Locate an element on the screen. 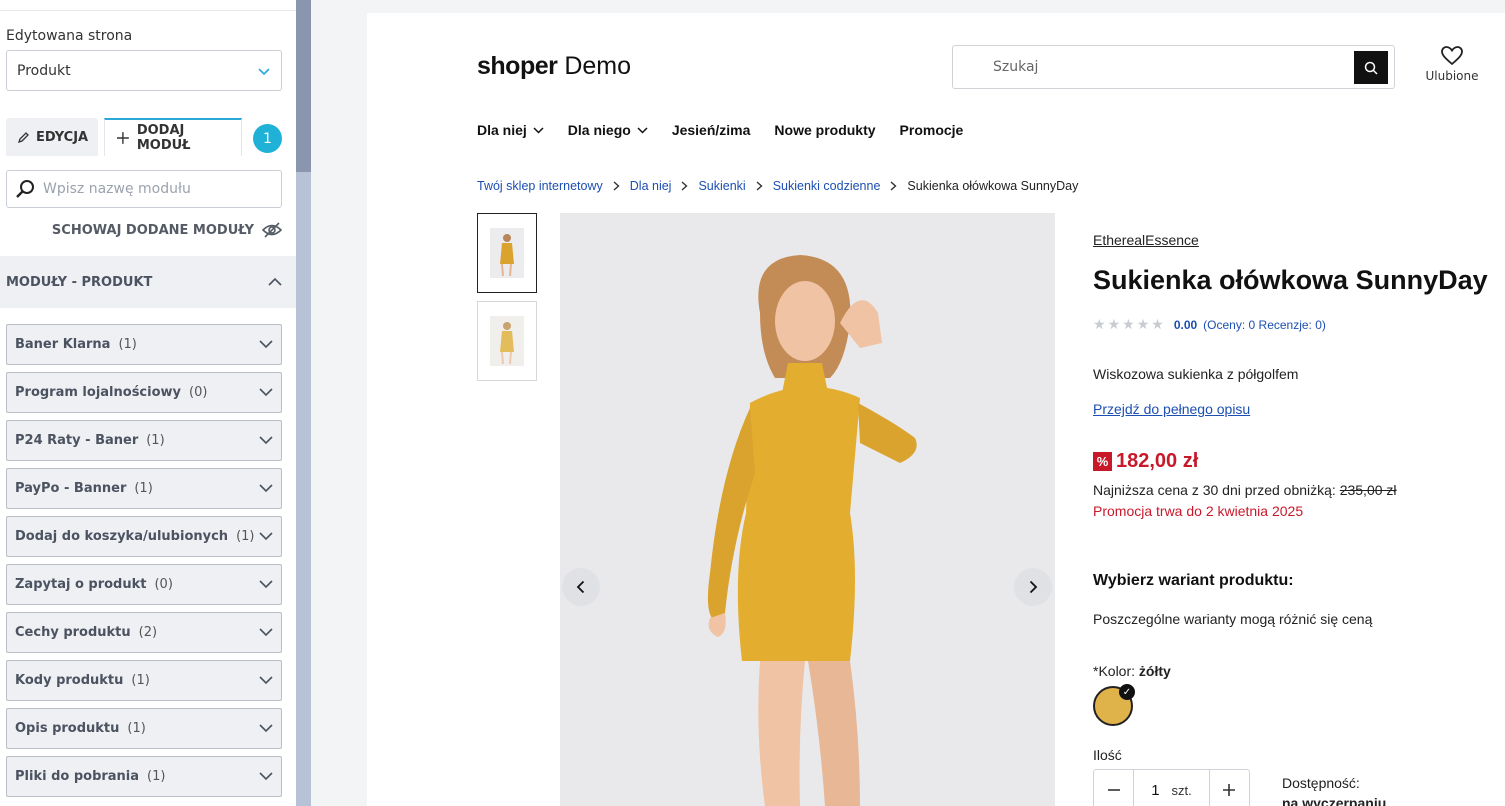  nav-label: Dla niej is located at coordinates (502, 130).